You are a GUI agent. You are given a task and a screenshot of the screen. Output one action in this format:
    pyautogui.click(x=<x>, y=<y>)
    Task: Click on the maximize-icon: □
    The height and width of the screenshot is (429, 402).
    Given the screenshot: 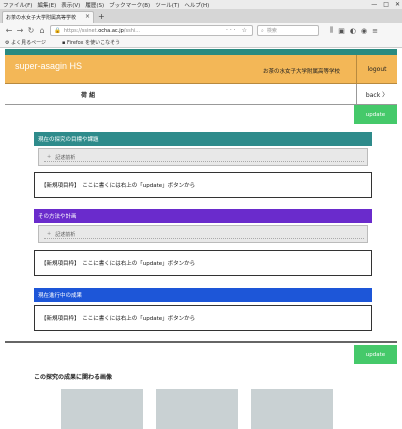 What is the action you would take?
    pyautogui.click(x=386, y=4)
    